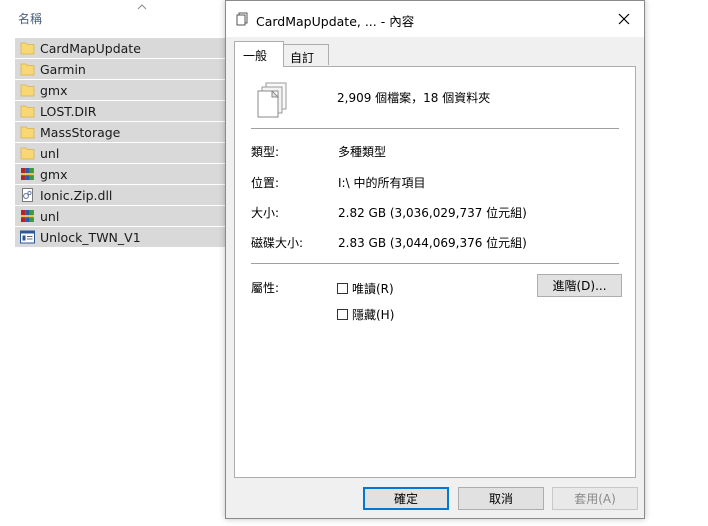  Describe the element at coordinates (76, 195) in the screenshot. I see `file-name: Ionic.Zip.dll` at that location.